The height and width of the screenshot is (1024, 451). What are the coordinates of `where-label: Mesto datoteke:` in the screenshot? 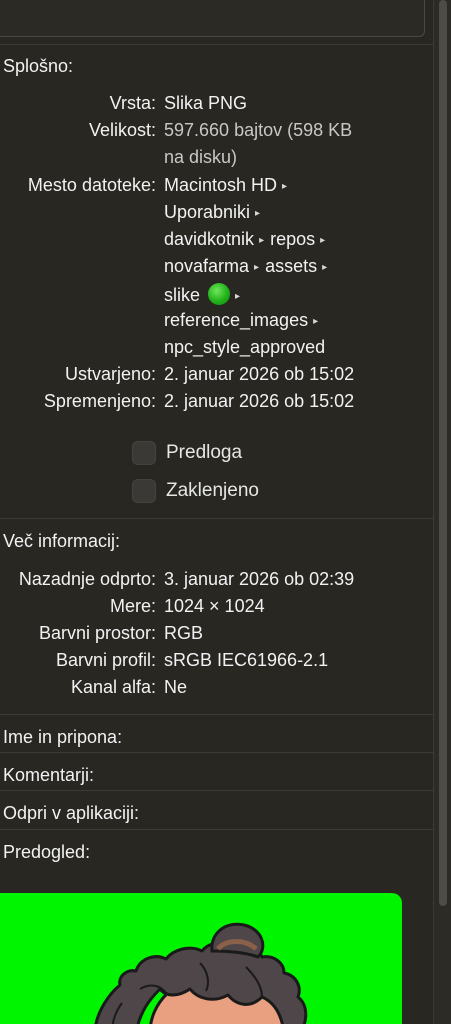 It's located at (91, 185).